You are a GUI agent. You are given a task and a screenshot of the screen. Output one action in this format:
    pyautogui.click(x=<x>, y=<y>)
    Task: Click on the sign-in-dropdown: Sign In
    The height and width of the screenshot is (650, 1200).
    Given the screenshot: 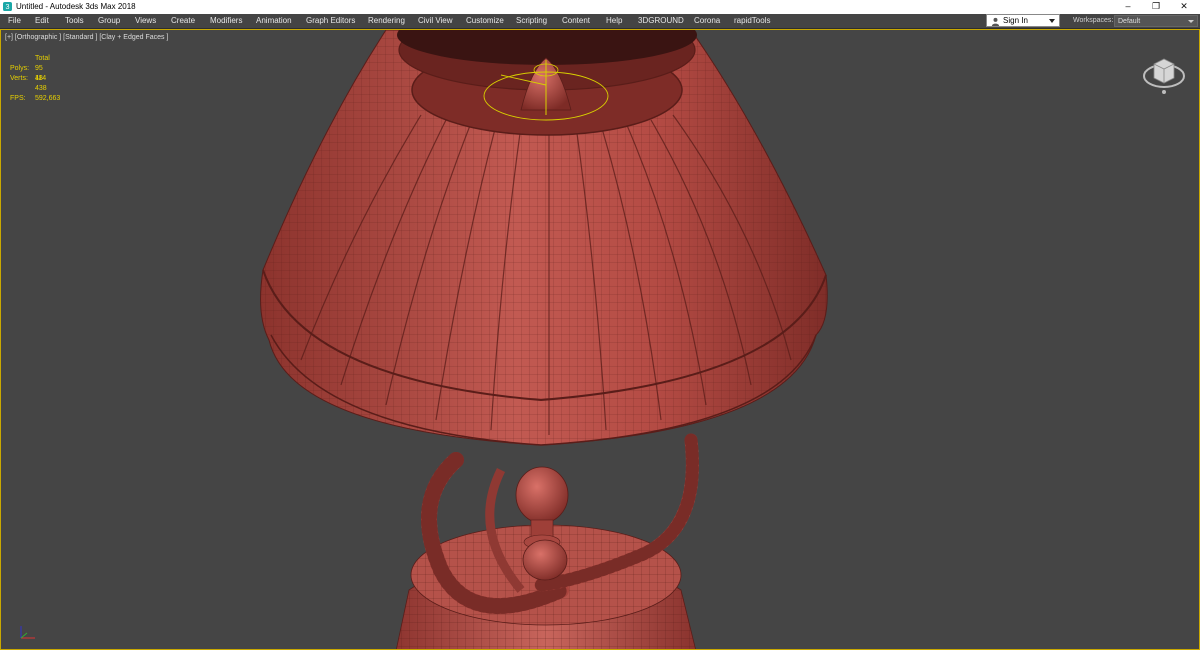 What is the action you would take?
    pyautogui.click(x=1023, y=20)
    